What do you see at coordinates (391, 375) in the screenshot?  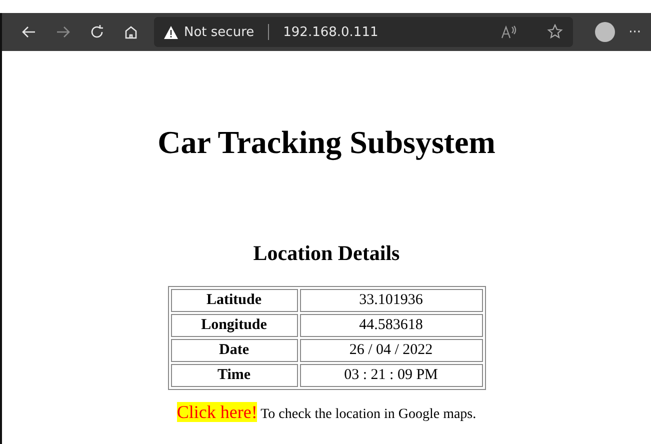 I see `row-value: 03 : 21 : 09 PM` at bounding box center [391, 375].